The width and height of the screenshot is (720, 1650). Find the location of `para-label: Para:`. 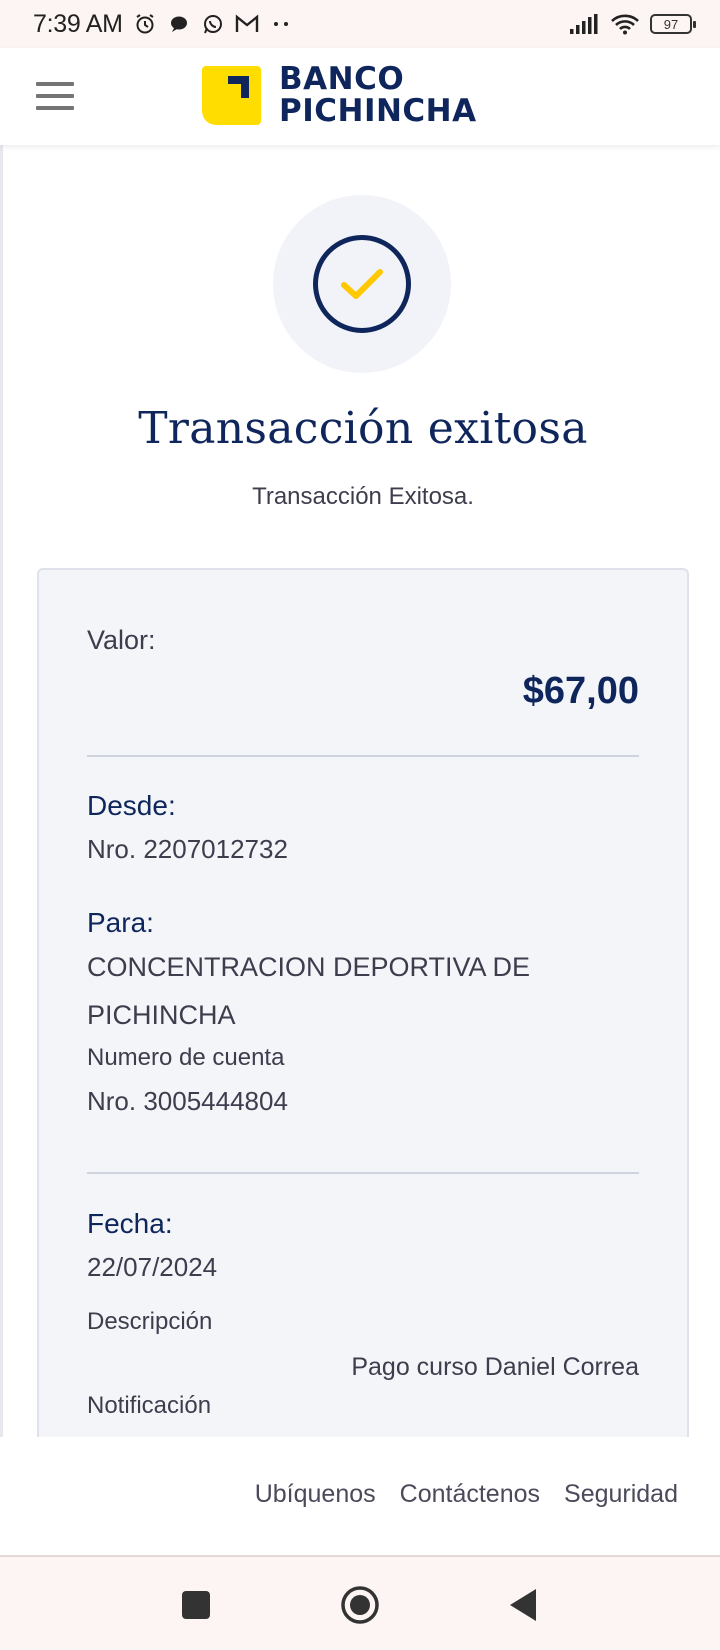

para-label: Para: is located at coordinates (120, 922).